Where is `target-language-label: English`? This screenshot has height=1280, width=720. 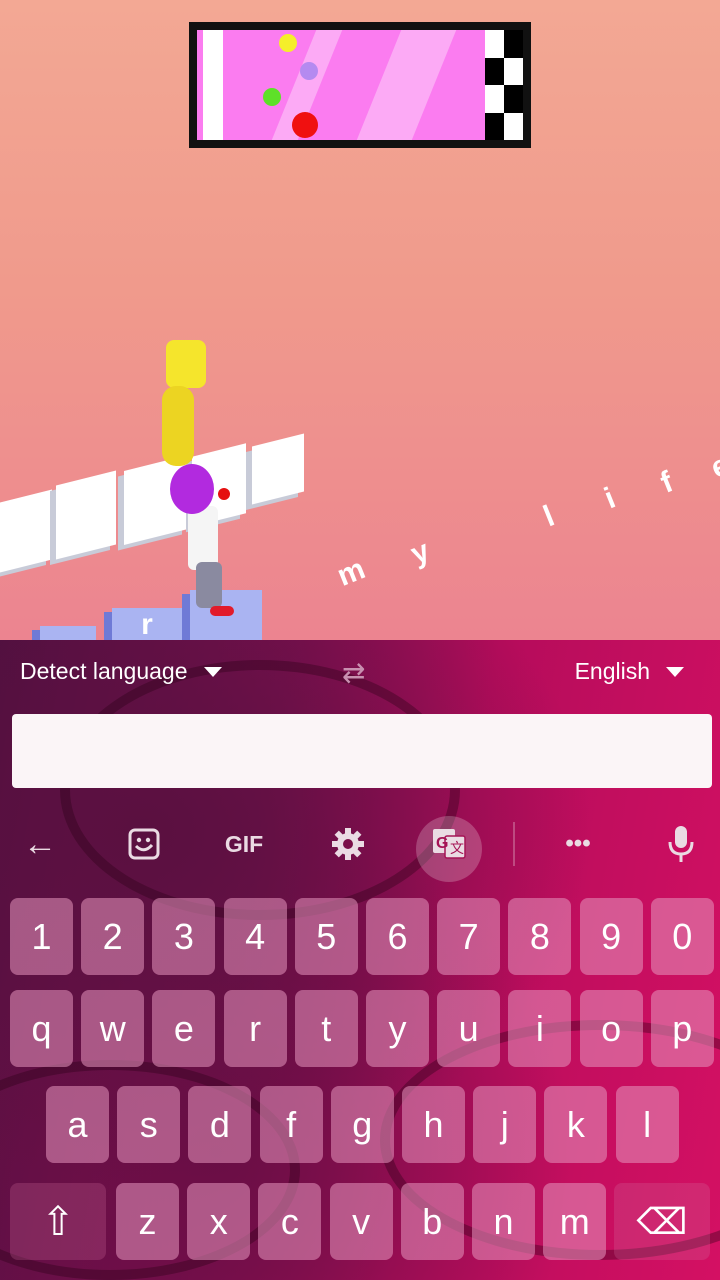 target-language-label: English is located at coordinates (612, 671).